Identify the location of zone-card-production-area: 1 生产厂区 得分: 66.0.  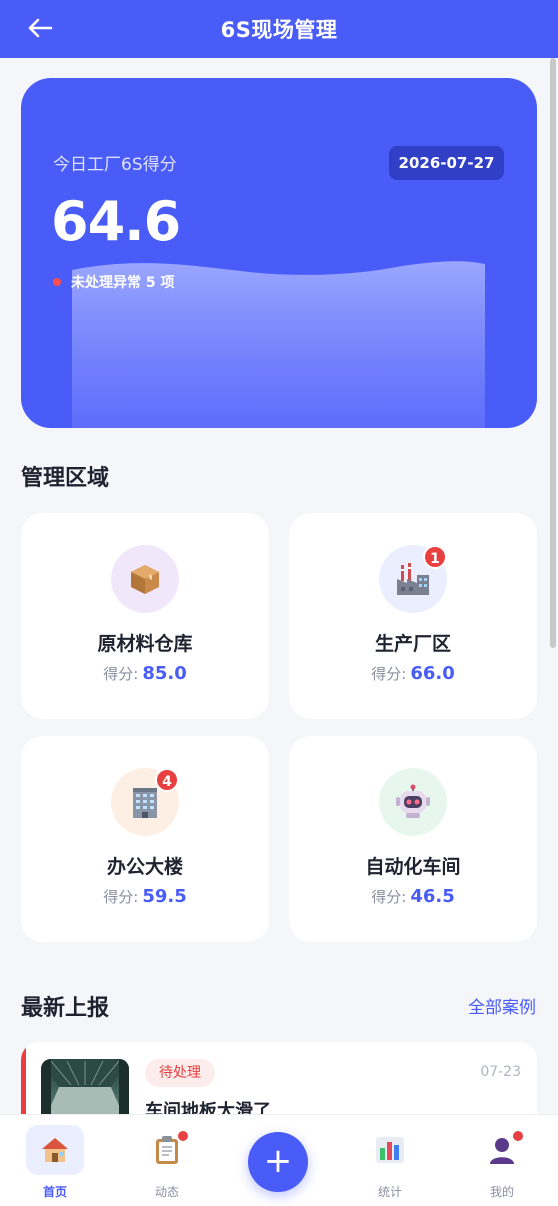
(413, 616).